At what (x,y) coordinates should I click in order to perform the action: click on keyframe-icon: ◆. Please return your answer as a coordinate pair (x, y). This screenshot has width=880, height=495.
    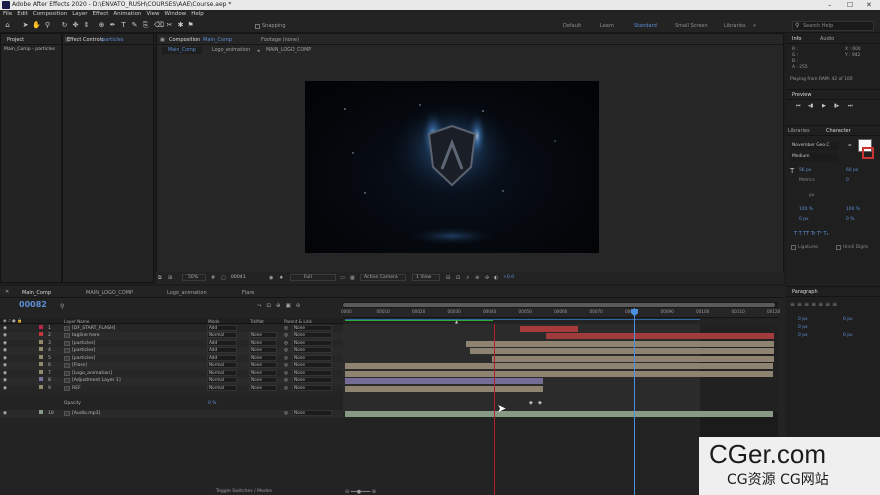
    Looking at the image, I should click on (540, 403).